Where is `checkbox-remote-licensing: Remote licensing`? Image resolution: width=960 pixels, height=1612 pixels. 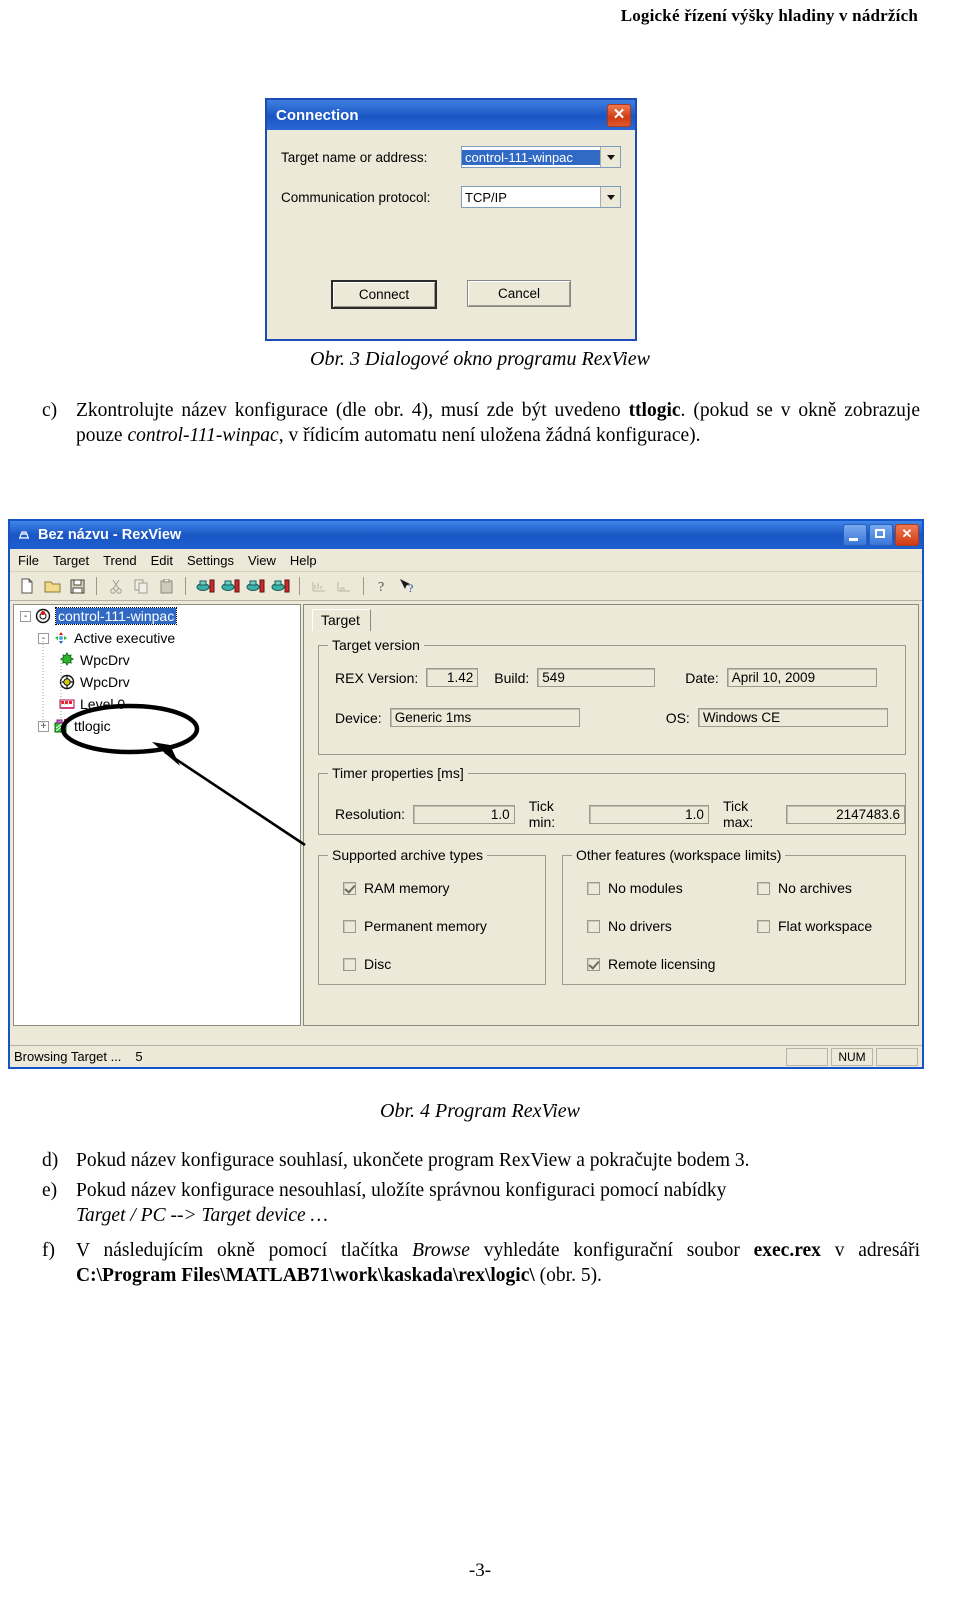
checkbox-remote-licensing: Remote licensing is located at coordinates (651, 964).